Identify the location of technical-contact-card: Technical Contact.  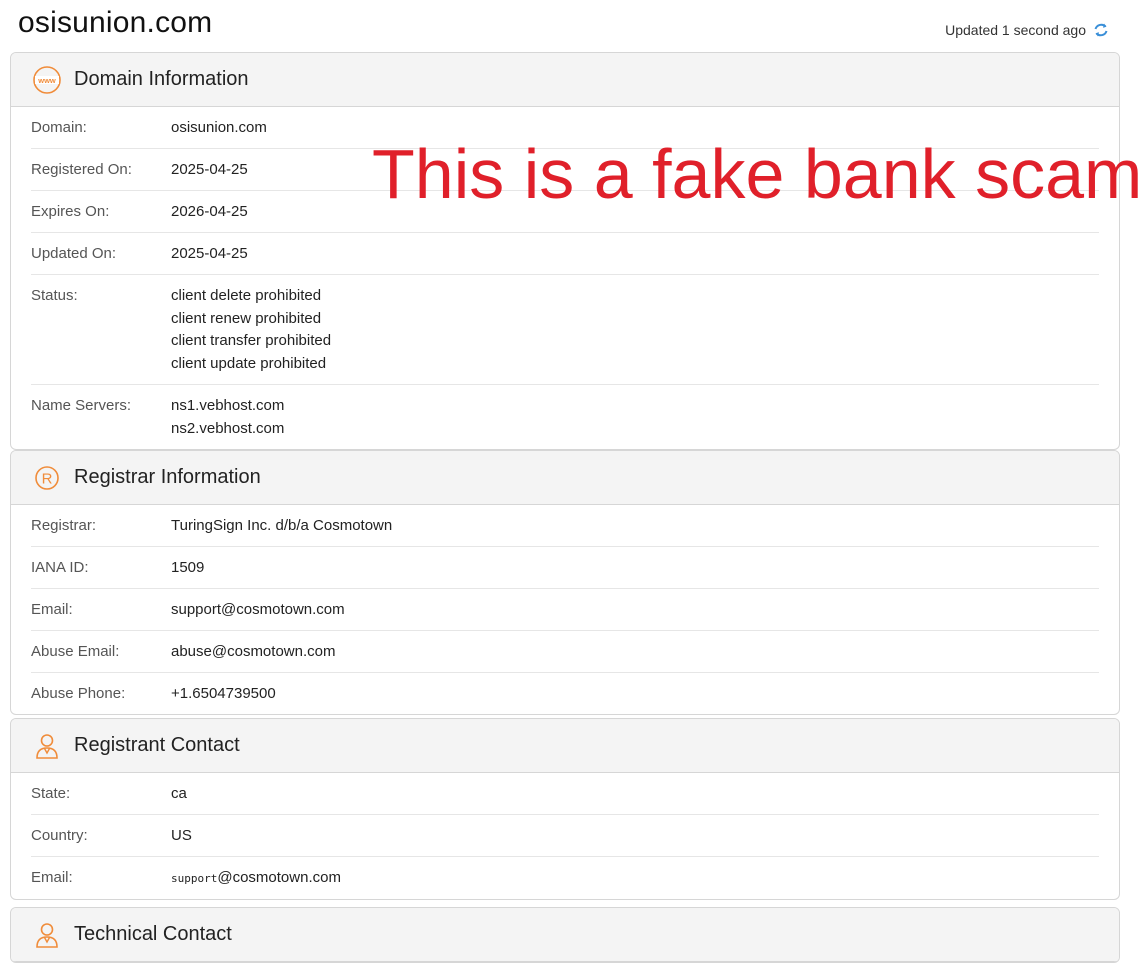
(565, 935).